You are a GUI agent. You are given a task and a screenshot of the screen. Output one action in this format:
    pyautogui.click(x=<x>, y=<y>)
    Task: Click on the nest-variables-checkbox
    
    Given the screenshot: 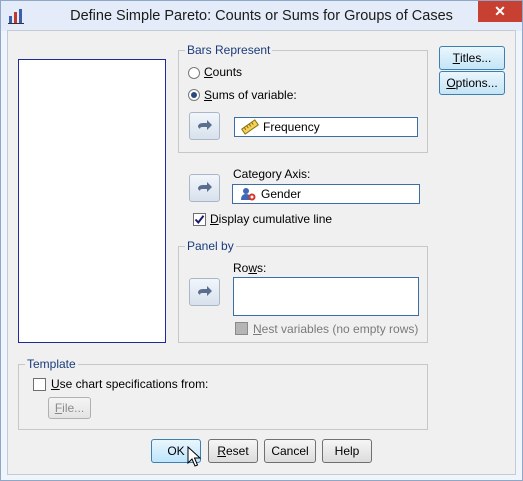 What is the action you would take?
    pyautogui.click(x=241, y=328)
    